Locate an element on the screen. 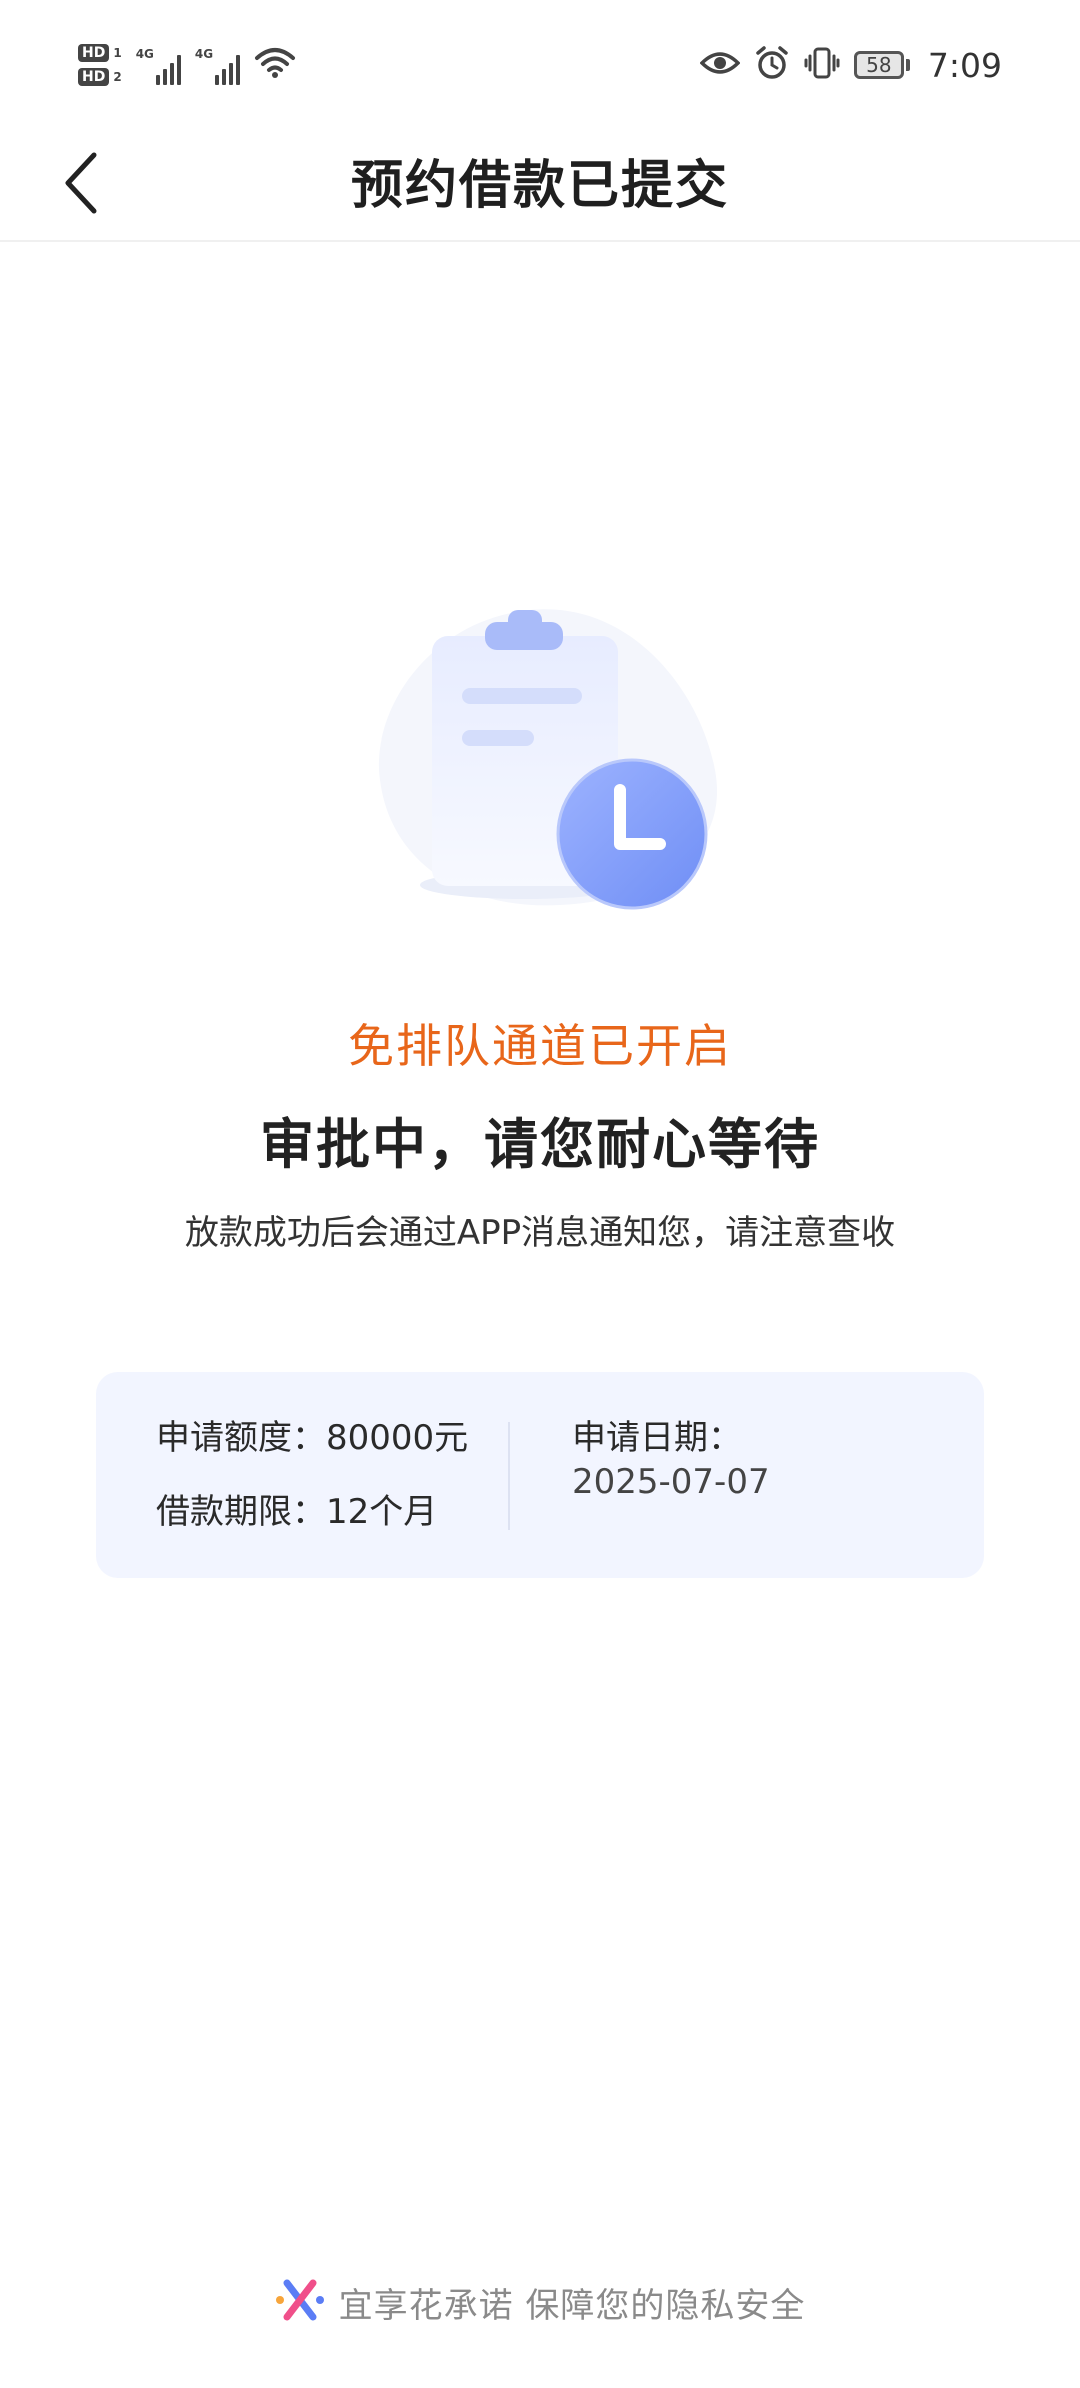 Image resolution: width=1080 pixels, height=2388 pixels. term-row: 借款期限：12个月 is located at coordinates (312, 1512).